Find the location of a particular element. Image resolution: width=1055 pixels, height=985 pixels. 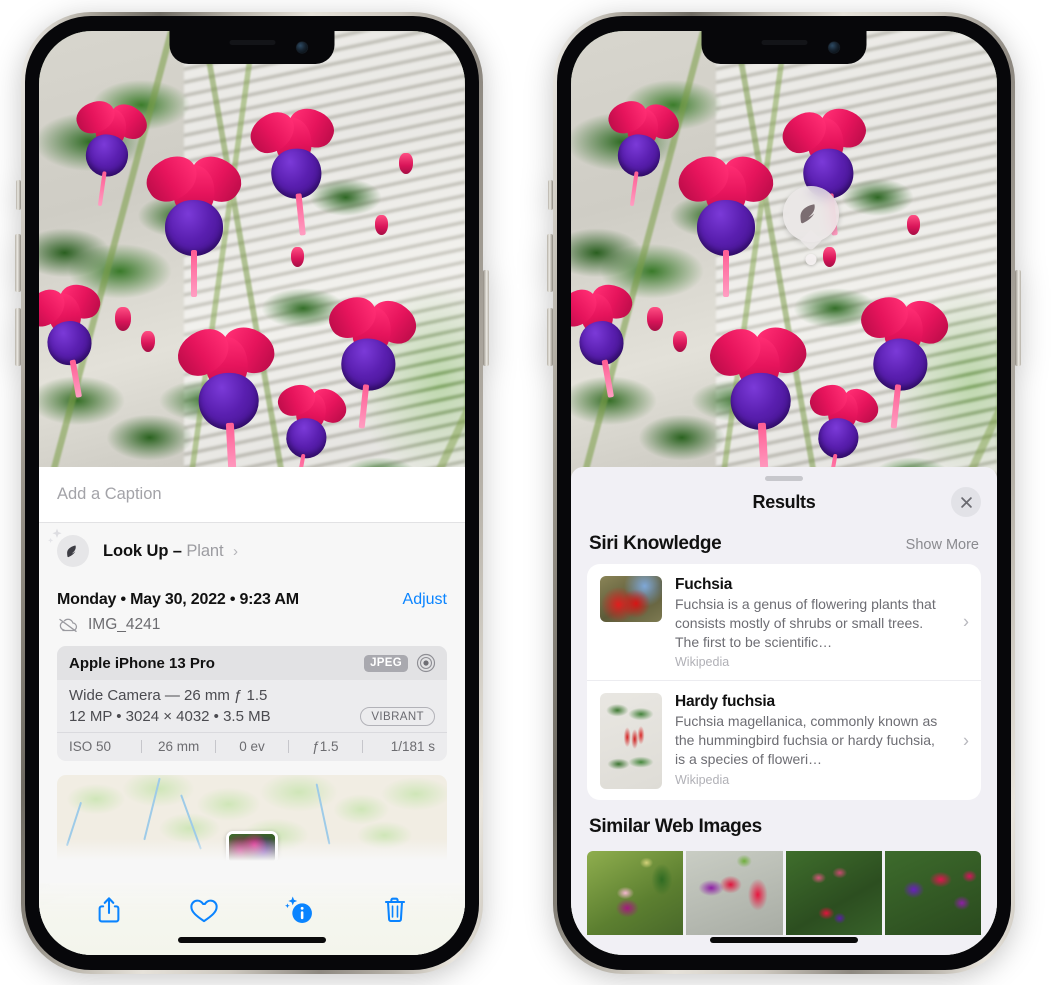

photo-toolbar is located at coordinates (252, 919).